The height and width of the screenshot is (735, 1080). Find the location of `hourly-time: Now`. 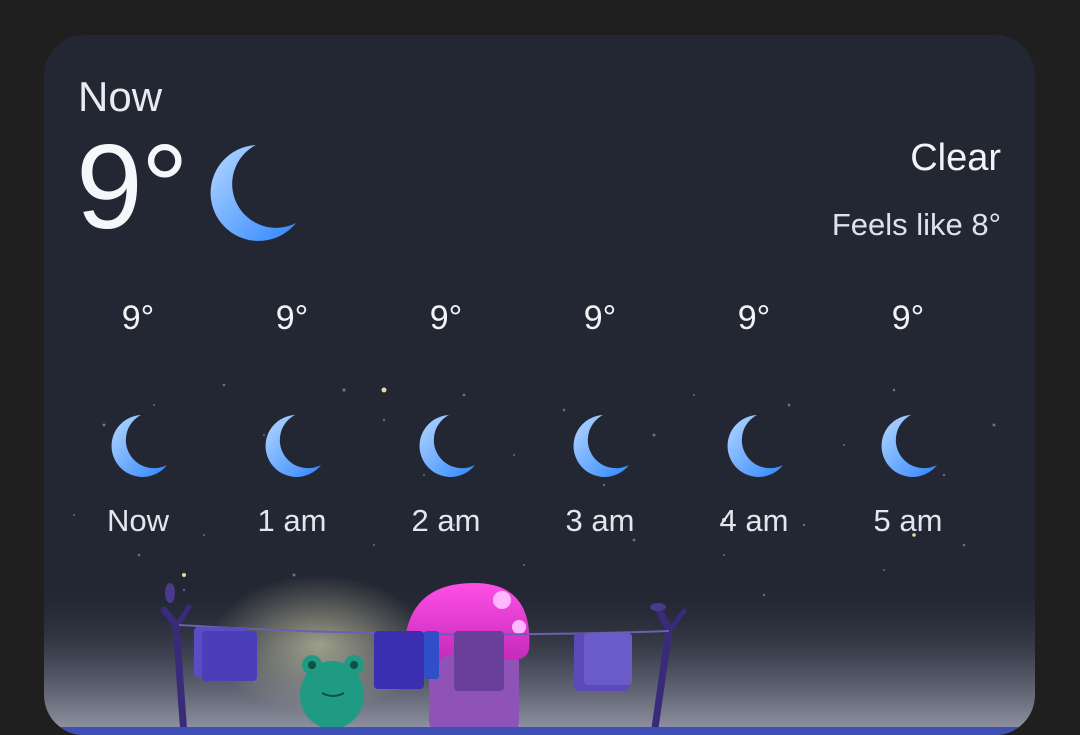

hourly-time: Now is located at coordinates (137, 520).